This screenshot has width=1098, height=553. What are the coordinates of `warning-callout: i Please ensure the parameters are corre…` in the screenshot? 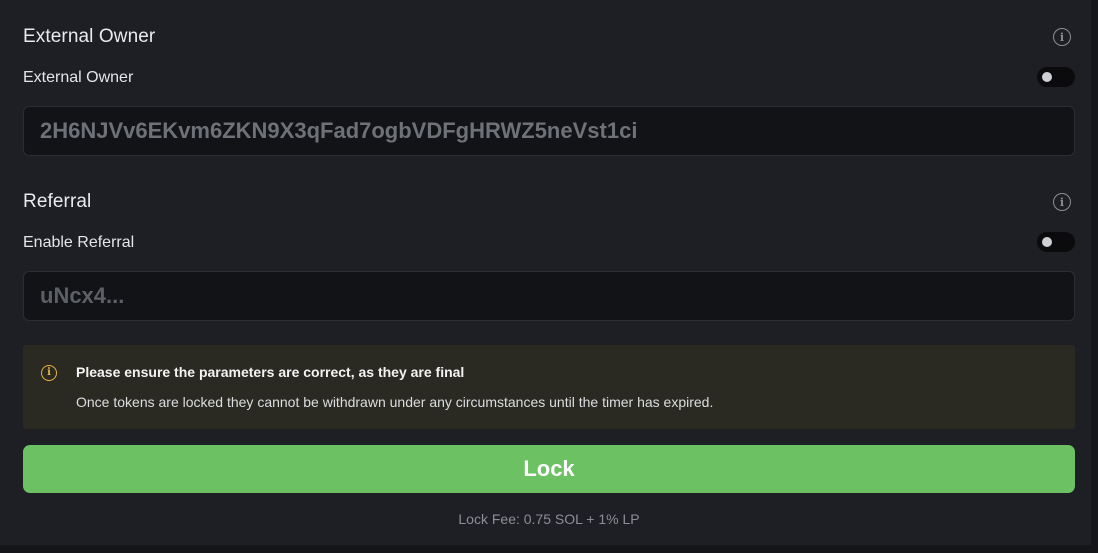 It's located at (549, 387).